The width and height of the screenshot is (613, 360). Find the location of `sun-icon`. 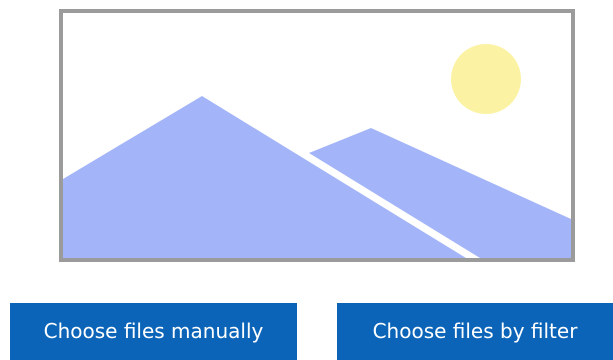

sun-icon is located at coordinates (486, 79).